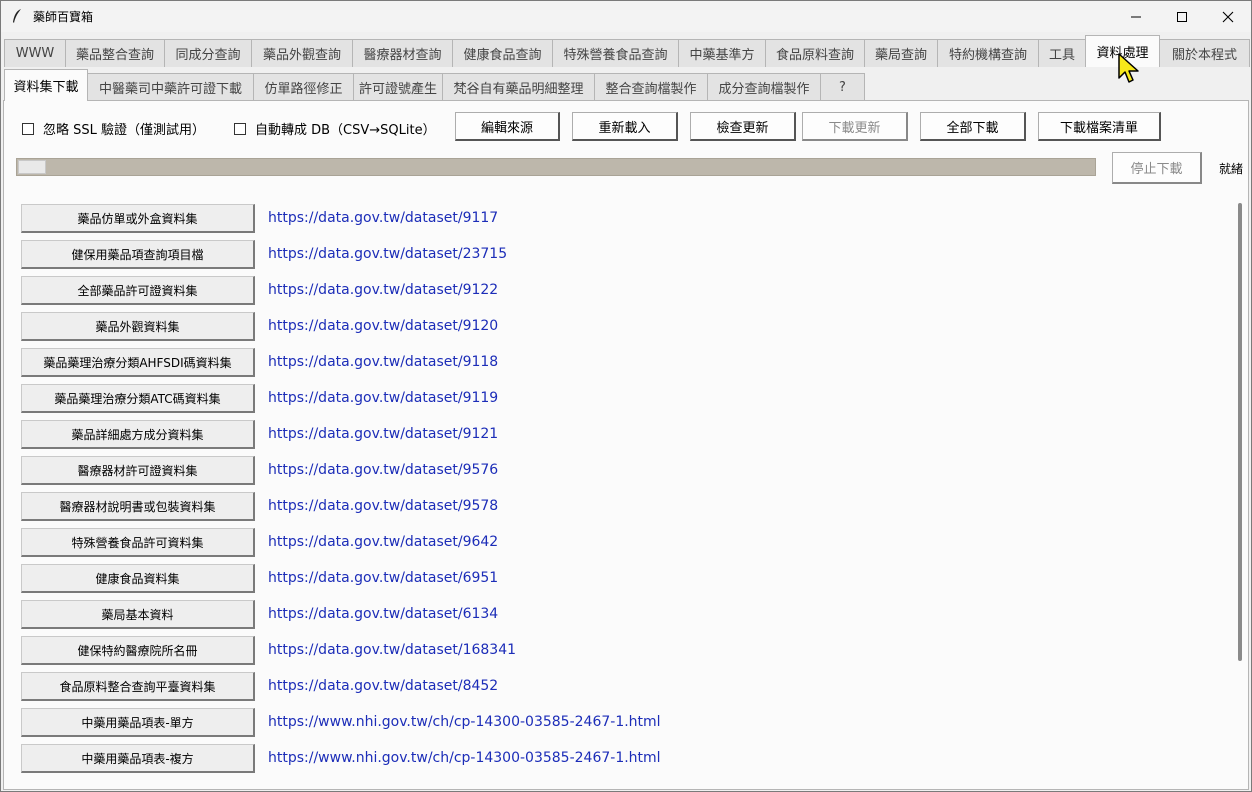 This screenshot has width=1252, height=792. I want to click on status-text: 就緒, so click(1231, 169).